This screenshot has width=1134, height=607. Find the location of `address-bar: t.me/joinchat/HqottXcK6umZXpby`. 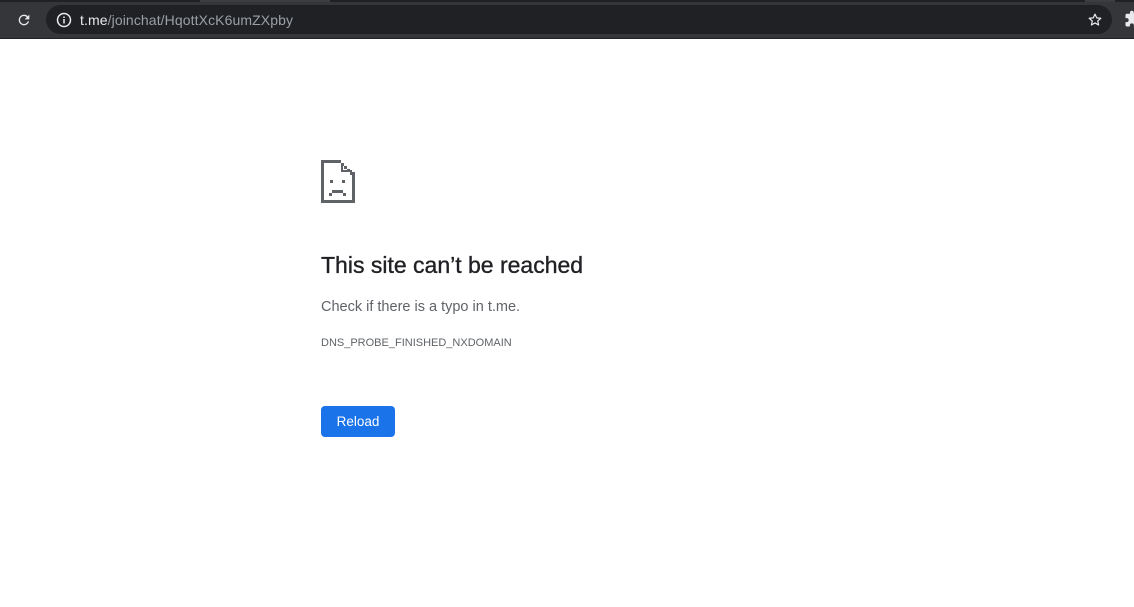

address-bar: t.me/joinchat/HqottXcK6umZXpby is located at coordinates (579, 19).